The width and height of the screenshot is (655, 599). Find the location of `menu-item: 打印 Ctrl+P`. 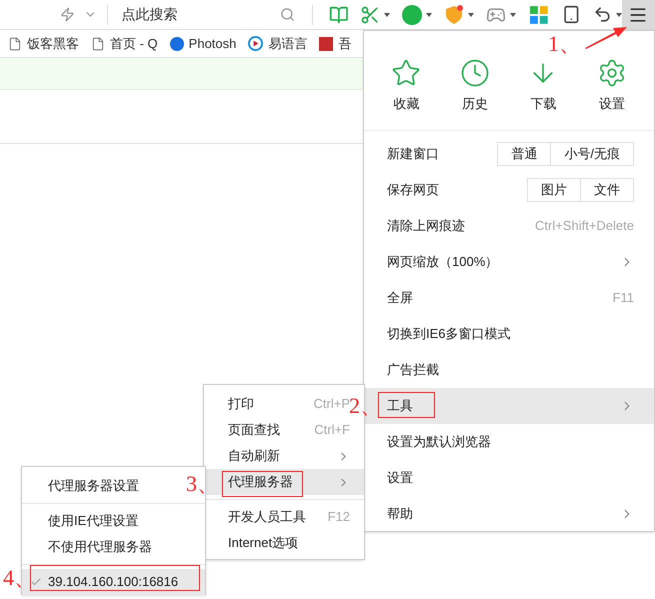

menu-item: 打印 Ctrl+P is located at coordinates (289, 404).